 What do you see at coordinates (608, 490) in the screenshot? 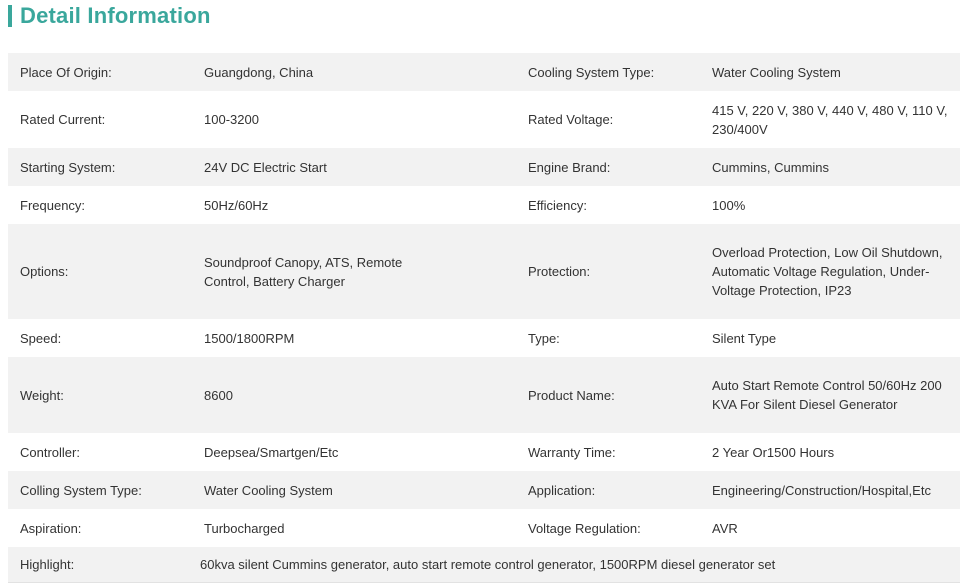
I see `spec-label: Application:` at bounding box center [608, 490].